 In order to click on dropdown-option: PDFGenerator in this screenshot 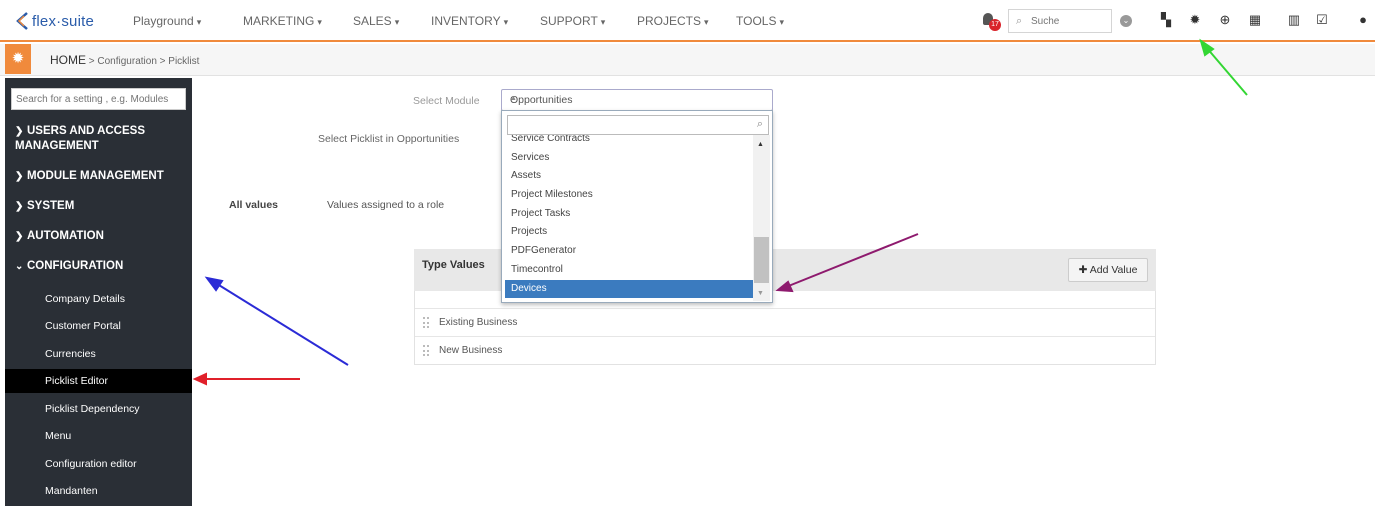, I will do `click(629, 251)`.